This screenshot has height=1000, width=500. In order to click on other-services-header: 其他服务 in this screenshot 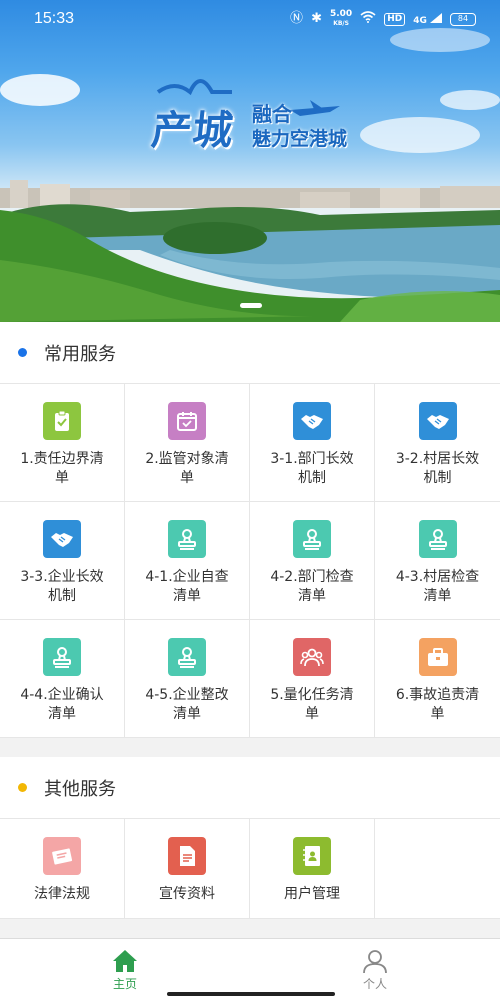, I will do `click(250, 788)`.